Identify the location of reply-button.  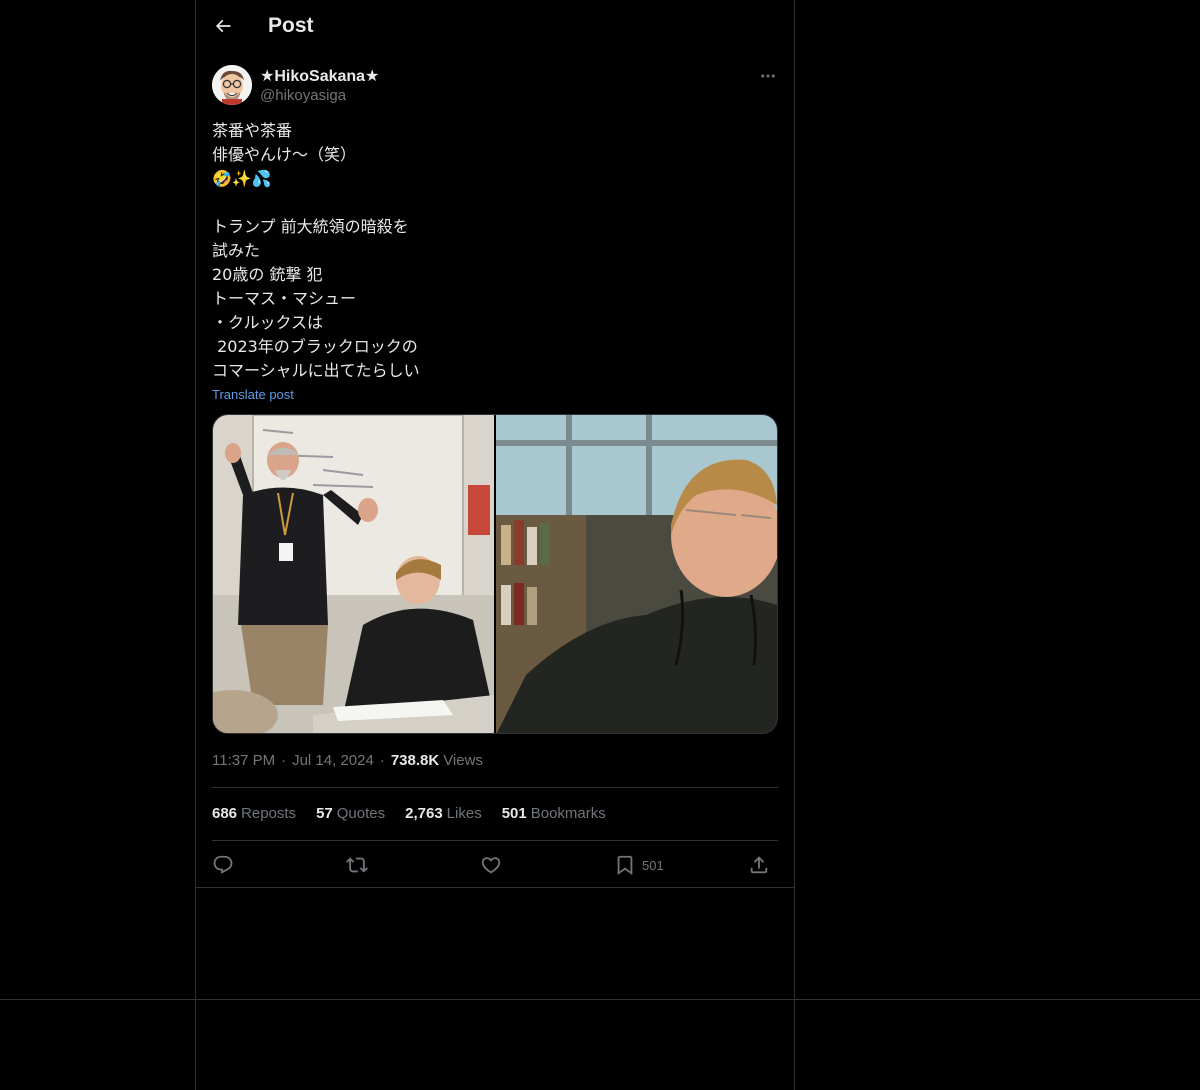
(223, 865).